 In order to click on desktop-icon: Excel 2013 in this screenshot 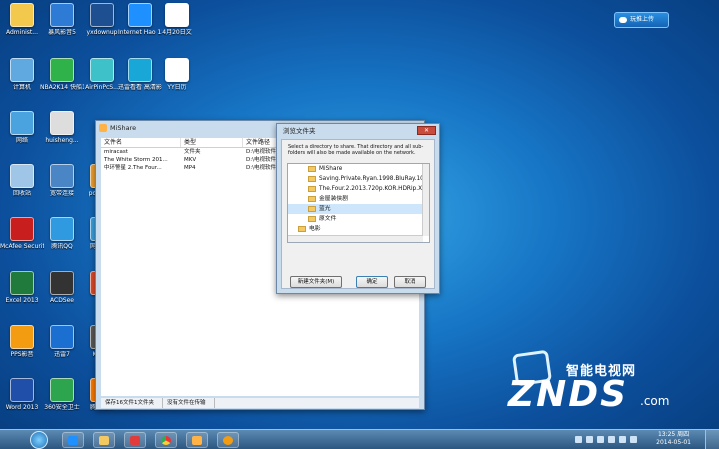, I will do `click(22, 287)`.